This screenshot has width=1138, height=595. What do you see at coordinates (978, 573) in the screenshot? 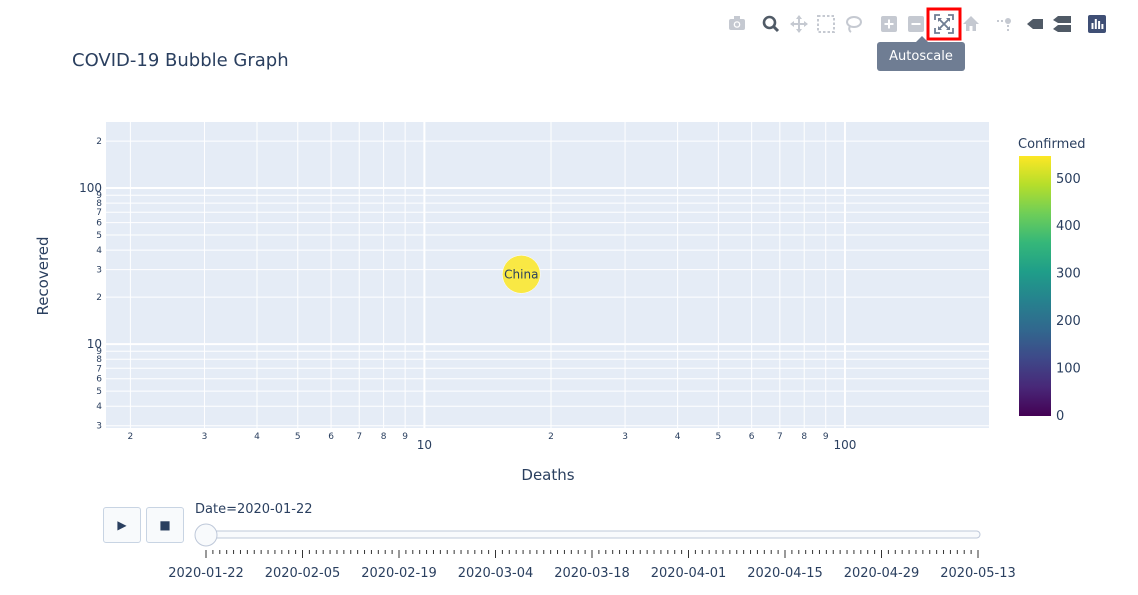
I see `slider-tick-label: 2020-05-13` at bounding box center [978, 573].